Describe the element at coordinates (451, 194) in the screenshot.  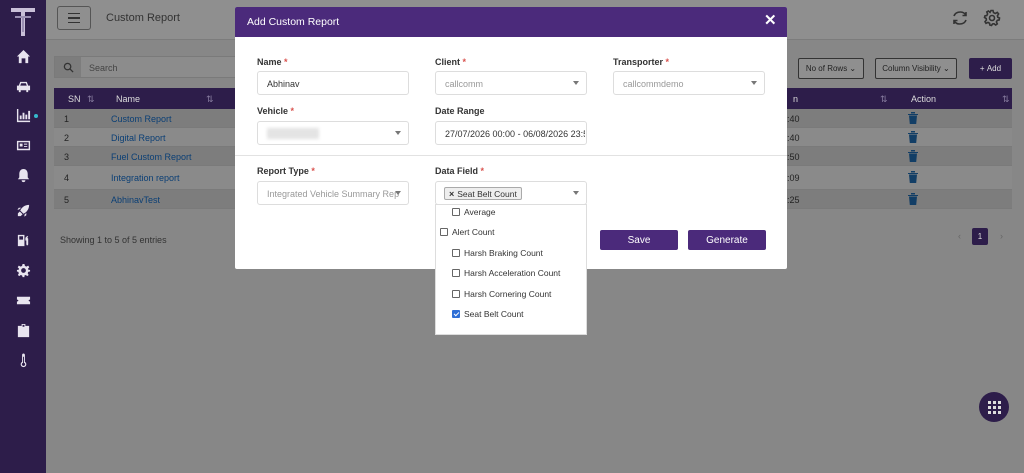
I see `remove-tag-icon: ×` at that location.